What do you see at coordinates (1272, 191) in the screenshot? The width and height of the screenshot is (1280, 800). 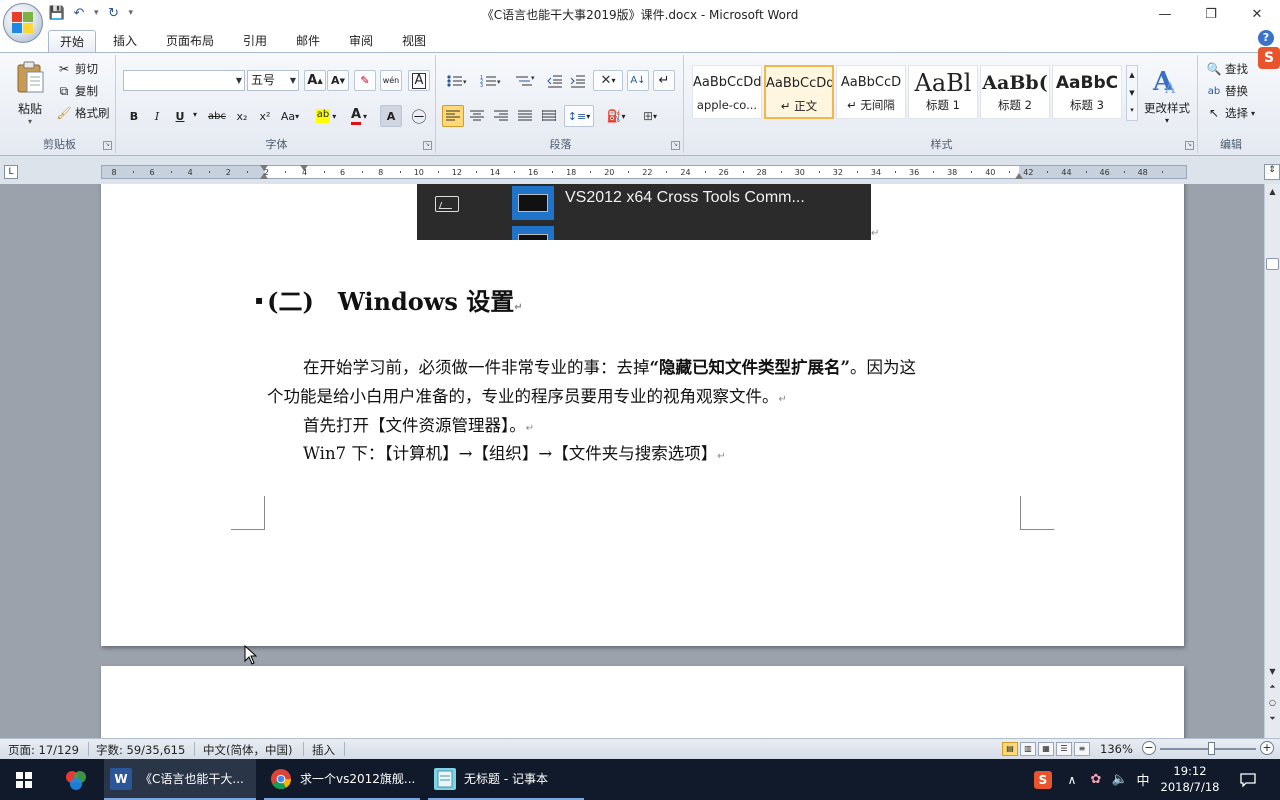 I see `scroll-up-icon: ▲` at bounding box center [1272, 191].